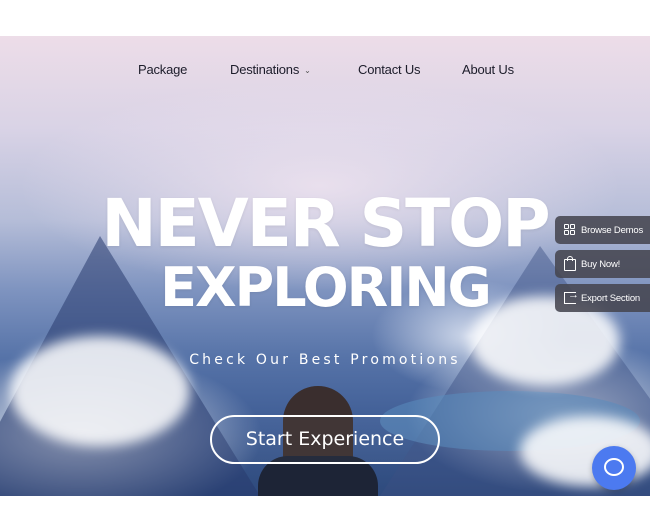 The height and width of the screenshot is (532, 650). I want to click on bottom-strip, so click(325, 514).